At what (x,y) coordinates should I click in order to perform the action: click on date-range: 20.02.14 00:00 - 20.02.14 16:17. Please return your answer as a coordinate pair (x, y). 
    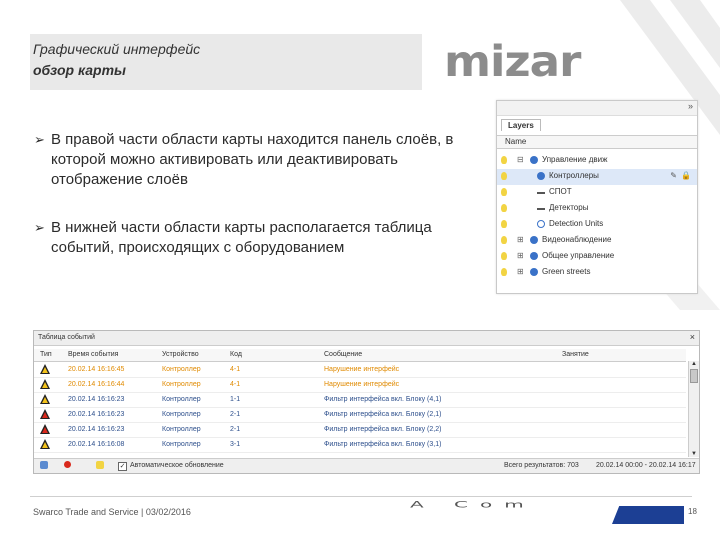
    Looking at the image, I should click on (646, 465).